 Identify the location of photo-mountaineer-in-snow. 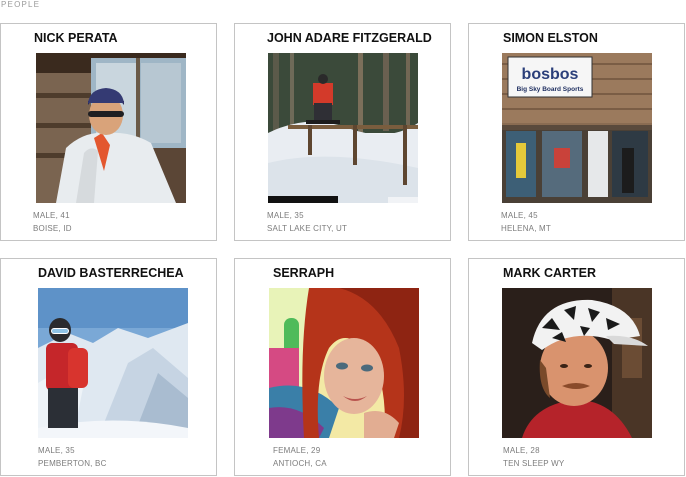
(113, 363).